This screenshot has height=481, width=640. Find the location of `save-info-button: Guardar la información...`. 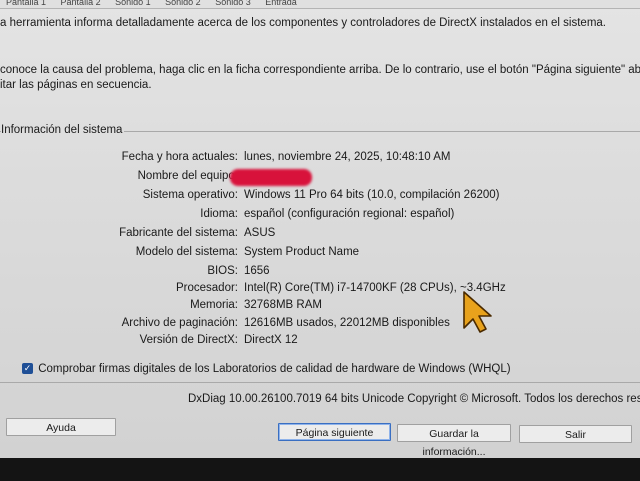

save-info-button: Guardar la información... is located at coordinates (454, 441).